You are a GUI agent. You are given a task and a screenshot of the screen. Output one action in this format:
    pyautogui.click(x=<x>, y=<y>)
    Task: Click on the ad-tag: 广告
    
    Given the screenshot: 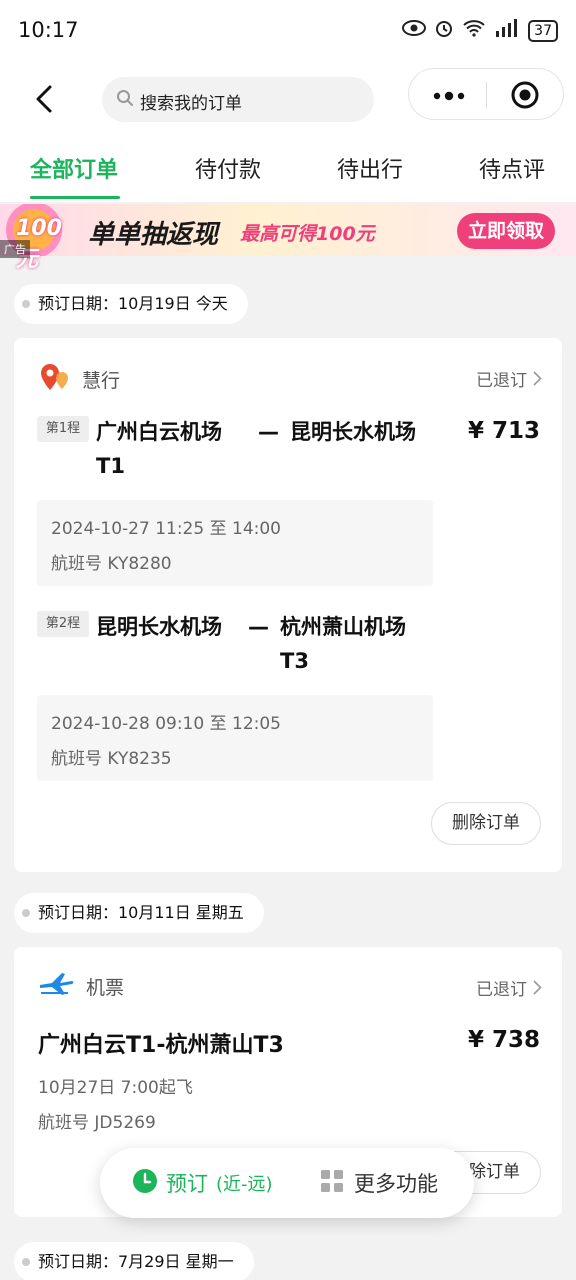 What is the action you would take?
    pyautogui.click(x=15, y=249)
    